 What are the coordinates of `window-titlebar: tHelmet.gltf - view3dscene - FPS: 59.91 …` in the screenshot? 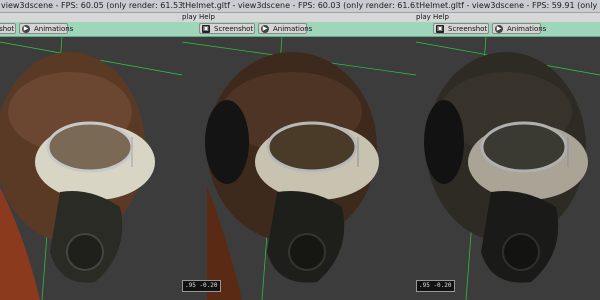 It's located at (508, 6).